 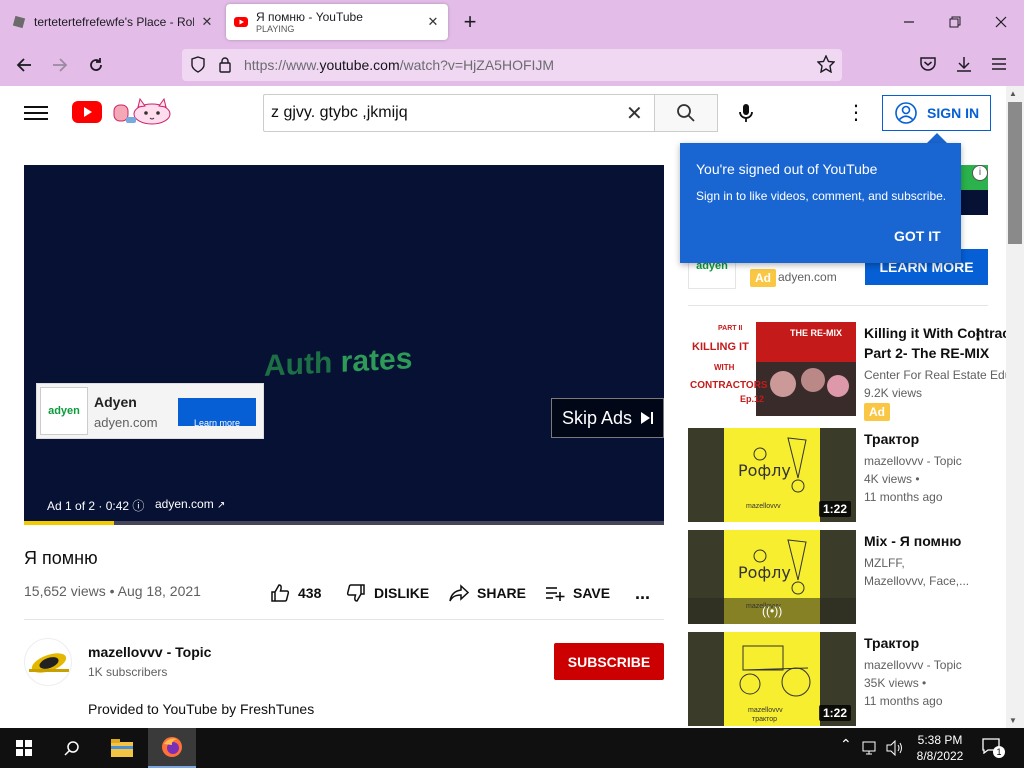 What do you see at coordinates (172, 748) in the screenshot?
I see `firefox-taskbar-button` at bounding box center [172, 748].